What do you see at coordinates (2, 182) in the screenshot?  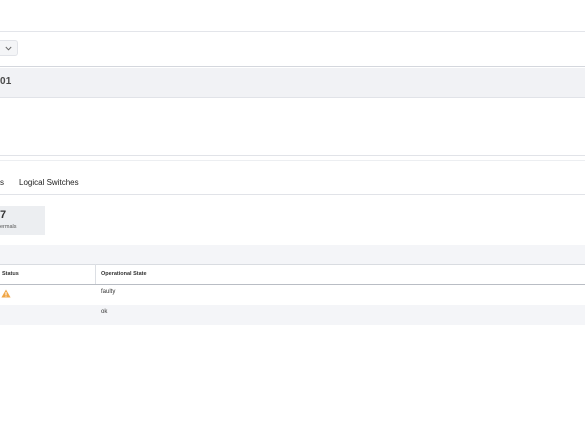 I see `tab-partial: s` at bounding box center [2, 182].